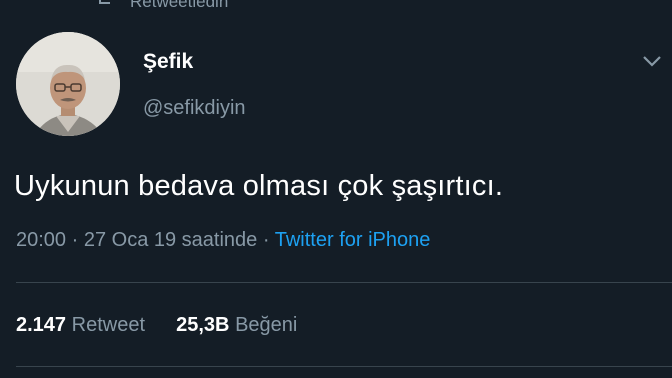 Image resolution: width=672 pixels, height=378 pixels. I want to click on retweet-icon, so click(107, 6).